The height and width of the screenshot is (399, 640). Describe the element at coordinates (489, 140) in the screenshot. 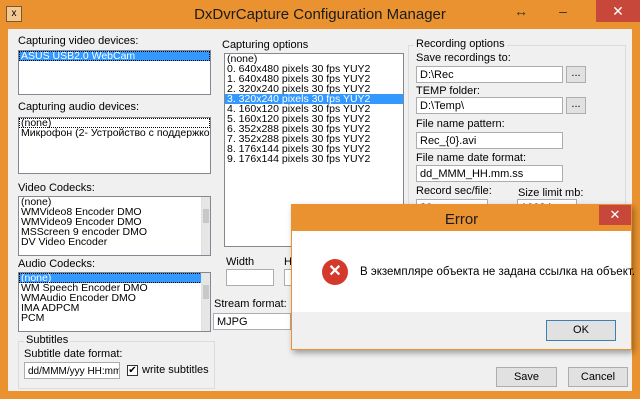

I see `file-name-pattern-field: Rec_{0}.avi` at that location.